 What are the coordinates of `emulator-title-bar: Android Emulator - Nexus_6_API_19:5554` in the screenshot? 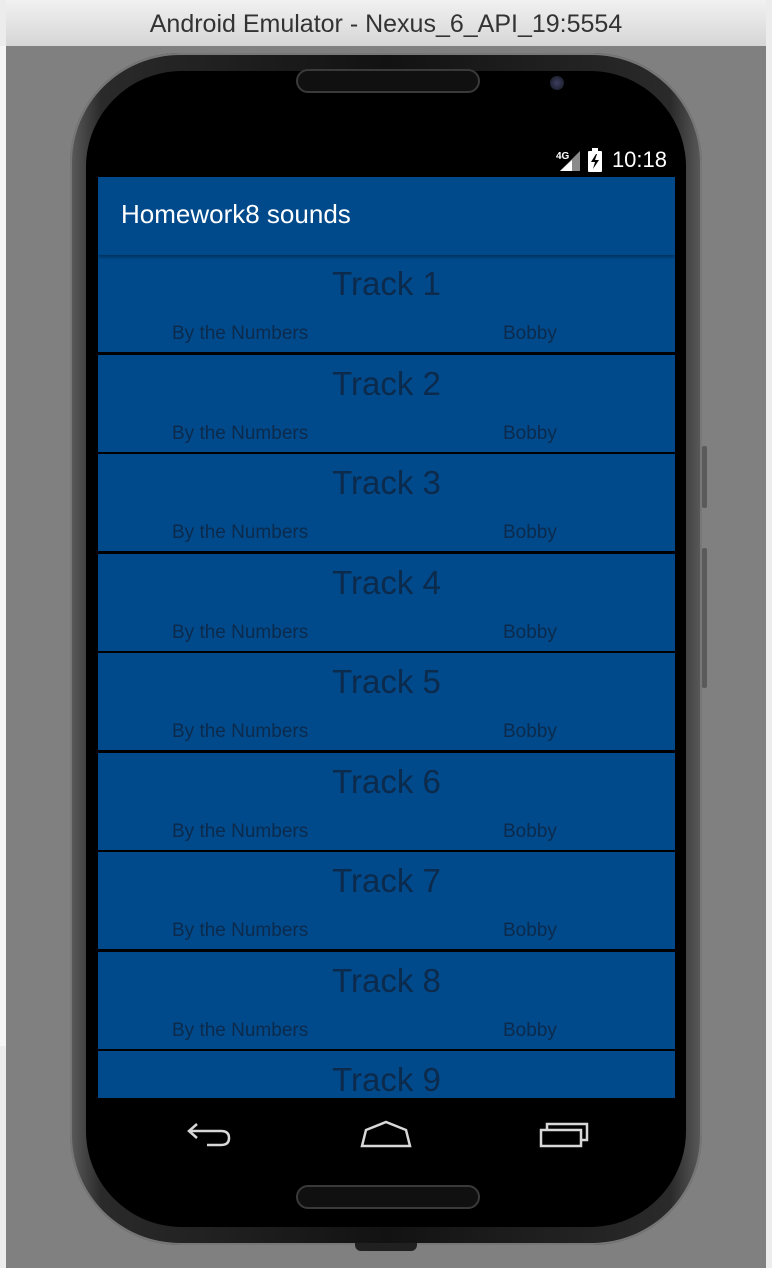 It's located at (386, 23).